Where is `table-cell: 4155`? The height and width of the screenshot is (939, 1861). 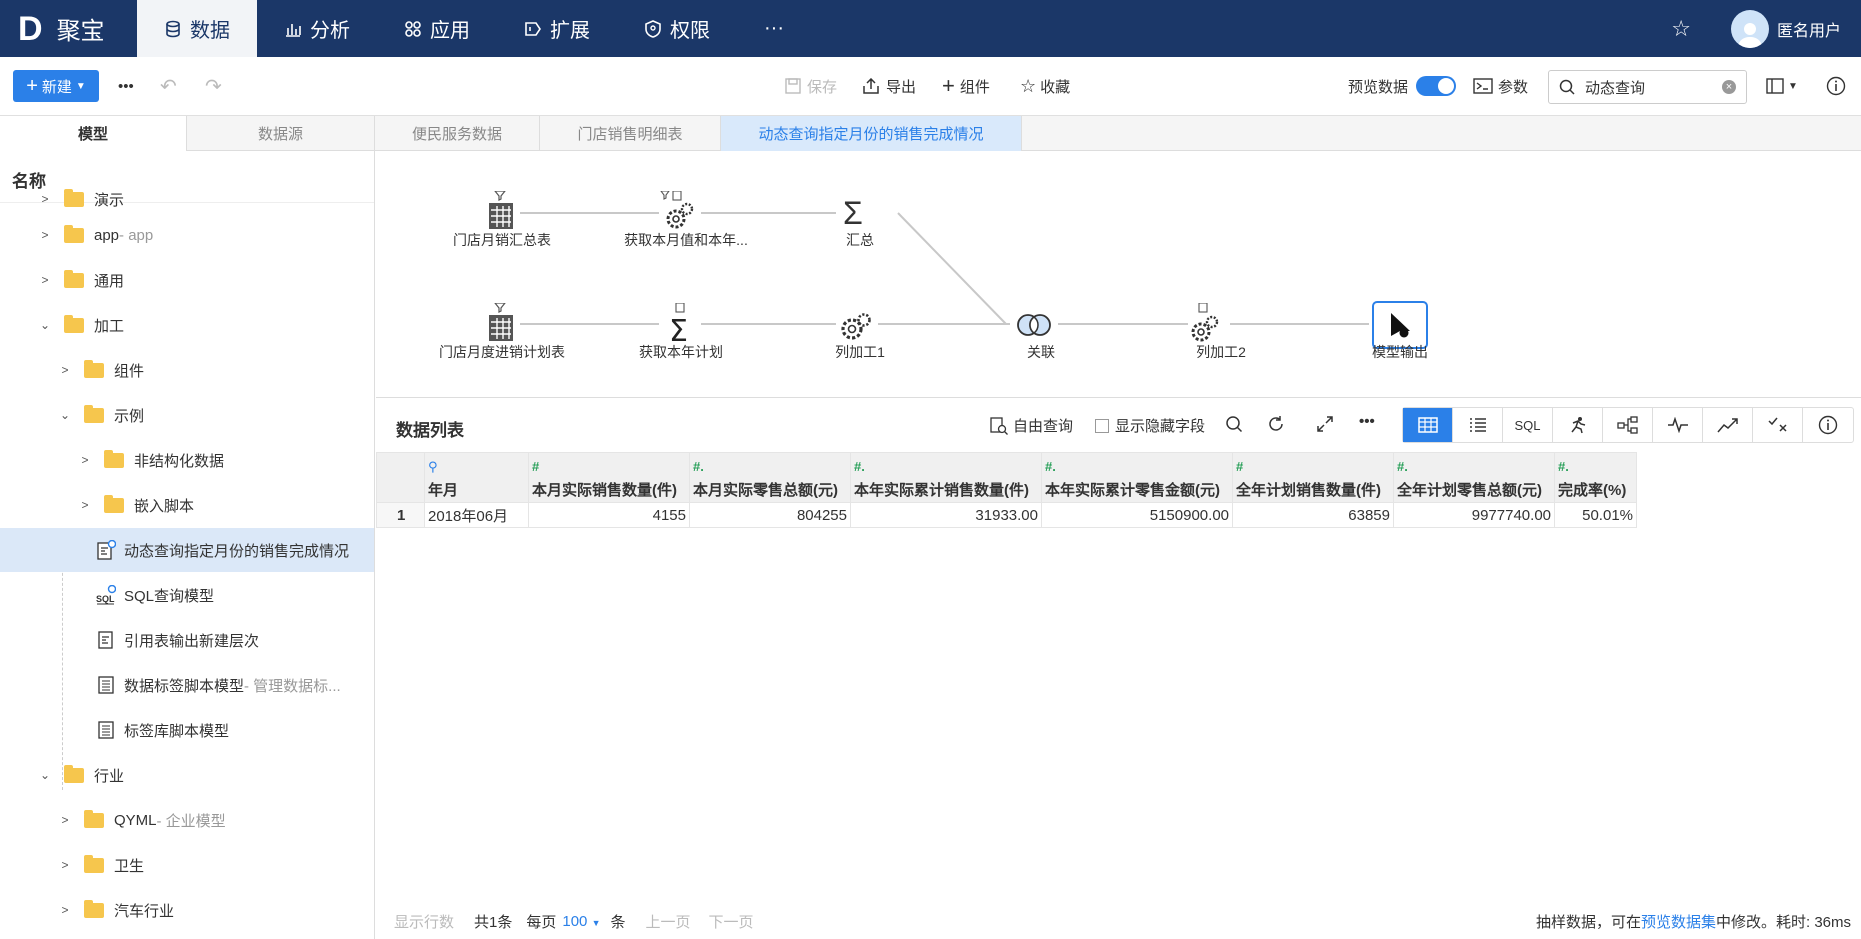 table-cell: 4155 is located at coordinates (609, 515).